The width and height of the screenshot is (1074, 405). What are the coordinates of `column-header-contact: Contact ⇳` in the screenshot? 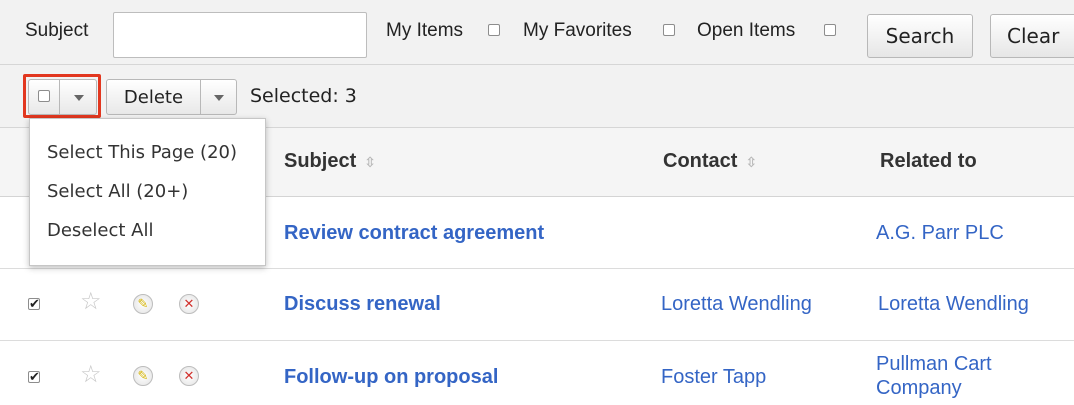 It's located at (710, 161).